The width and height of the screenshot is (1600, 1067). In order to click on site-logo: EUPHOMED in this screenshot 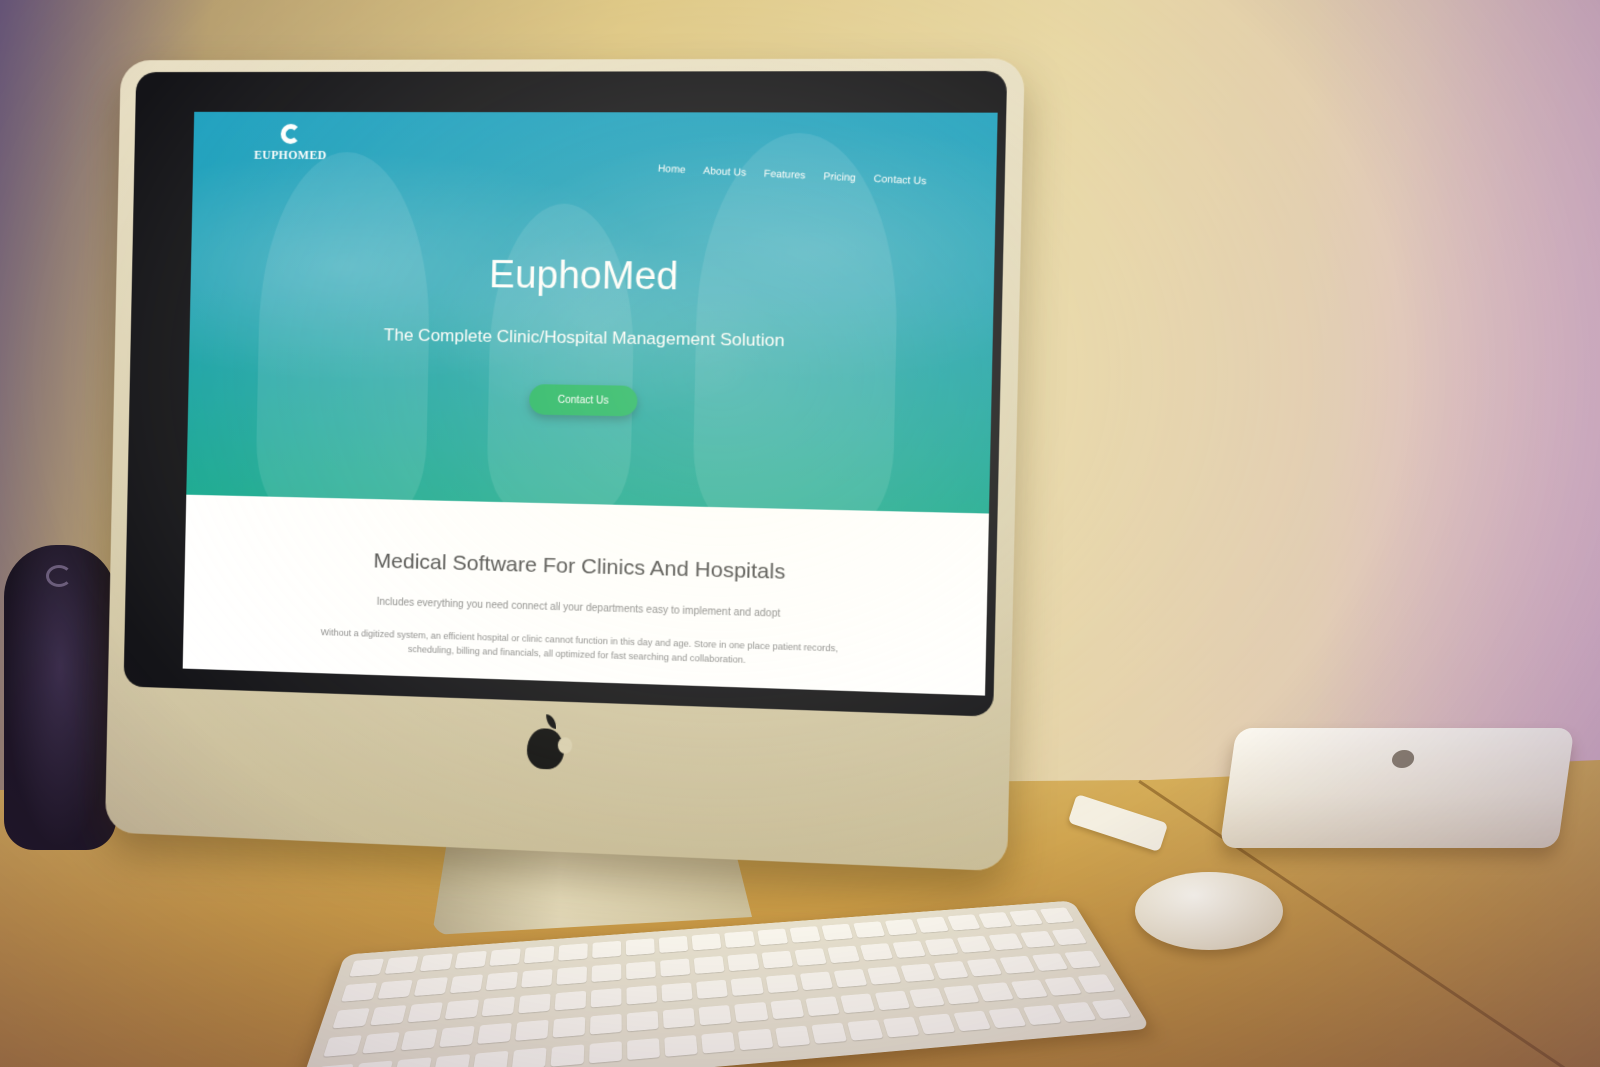, I will do `click(290, 145)`.